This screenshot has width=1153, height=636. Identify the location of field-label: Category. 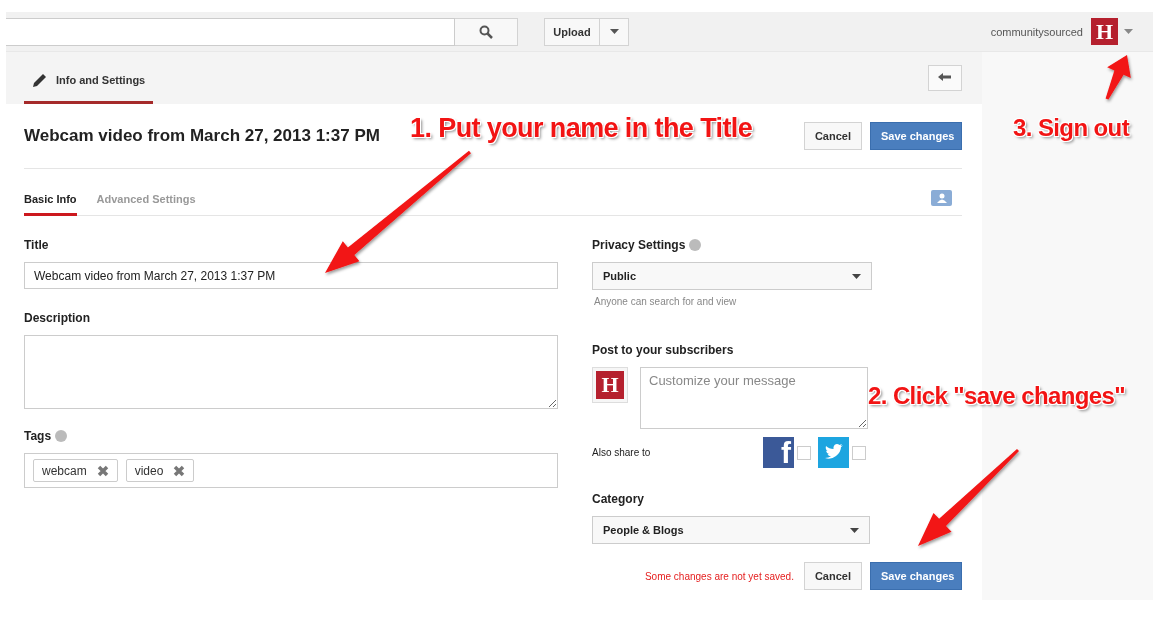
(618, 499).